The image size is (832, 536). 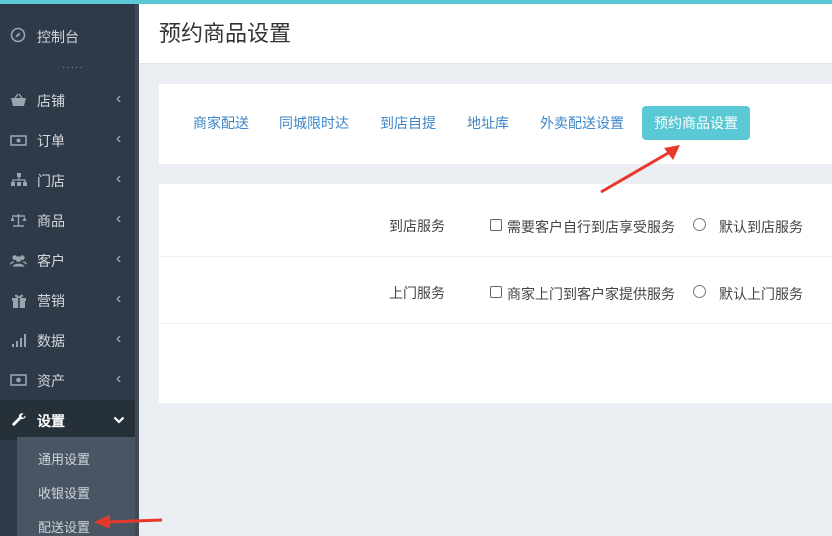 What do you see at coordinates (18, 220) in the screenshot?
I see `scale-icon` at bounding box center [18, 220].